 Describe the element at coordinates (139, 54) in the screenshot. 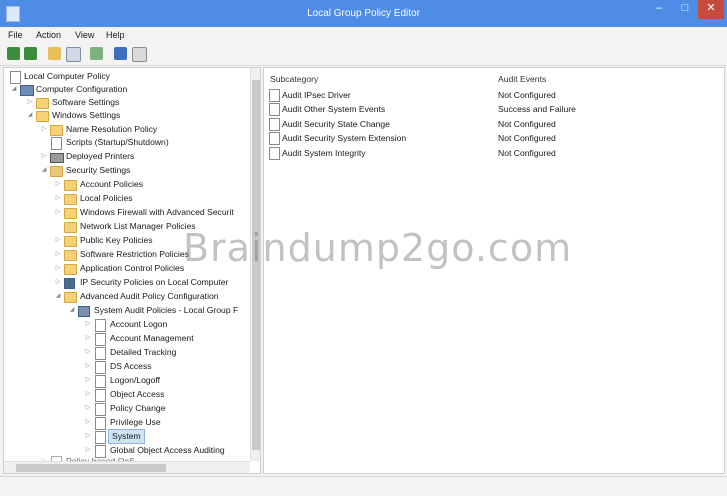

I see `properties-icon` at that location.